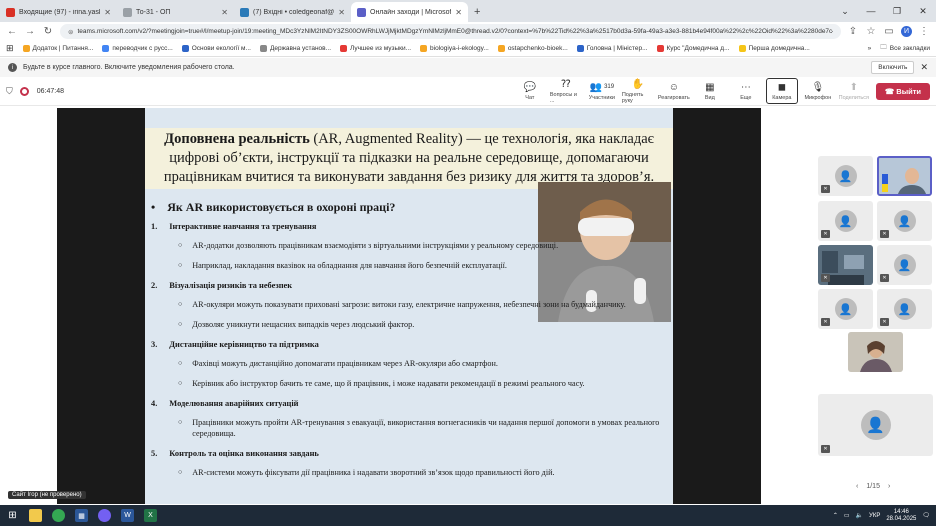 The image size is (936, 526). Describe the element at coordinates (835, 515) in the screenshot. I see `tray-chevron-icon: ⌃` at that location.